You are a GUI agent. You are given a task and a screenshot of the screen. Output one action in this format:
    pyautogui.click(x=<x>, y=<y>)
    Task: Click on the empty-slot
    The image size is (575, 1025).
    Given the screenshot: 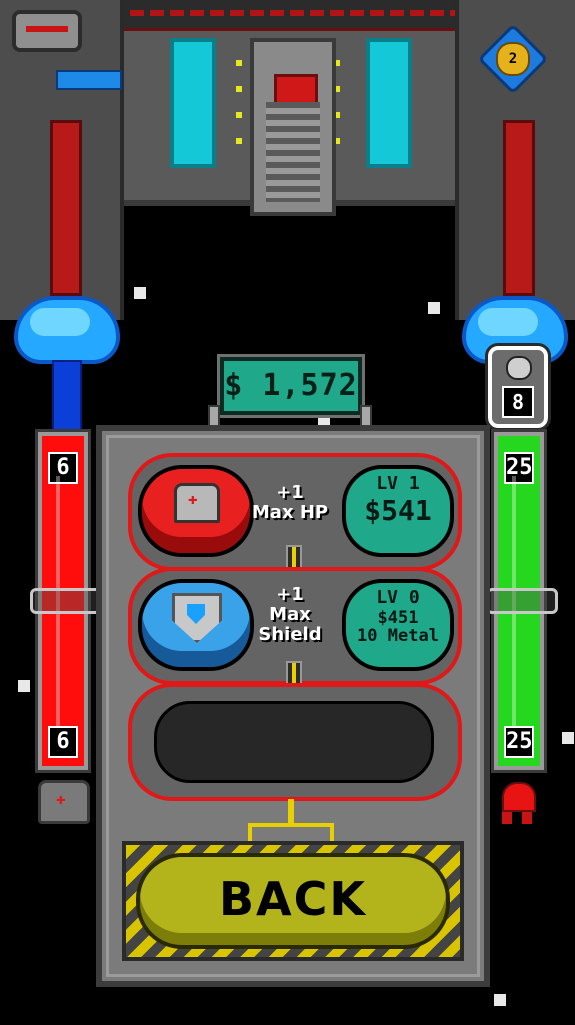 What is the action you would take?
    pyautogui.click(x=294, y=742)
    